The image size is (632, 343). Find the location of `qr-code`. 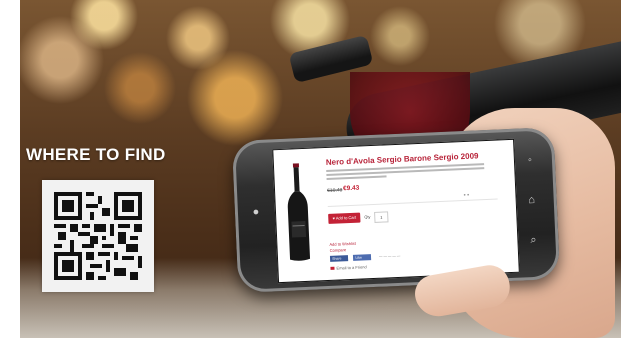

qr-code is located at coordinates (98, 236).